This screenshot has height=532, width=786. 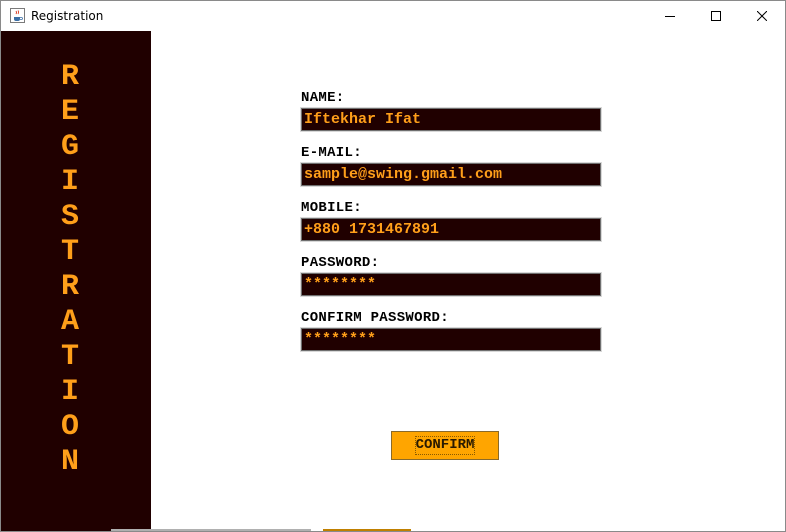 What do you see at coordinates (393, 16) in the screenshot?
I see `title-bar: Registration` at bounding box center [393, 16].